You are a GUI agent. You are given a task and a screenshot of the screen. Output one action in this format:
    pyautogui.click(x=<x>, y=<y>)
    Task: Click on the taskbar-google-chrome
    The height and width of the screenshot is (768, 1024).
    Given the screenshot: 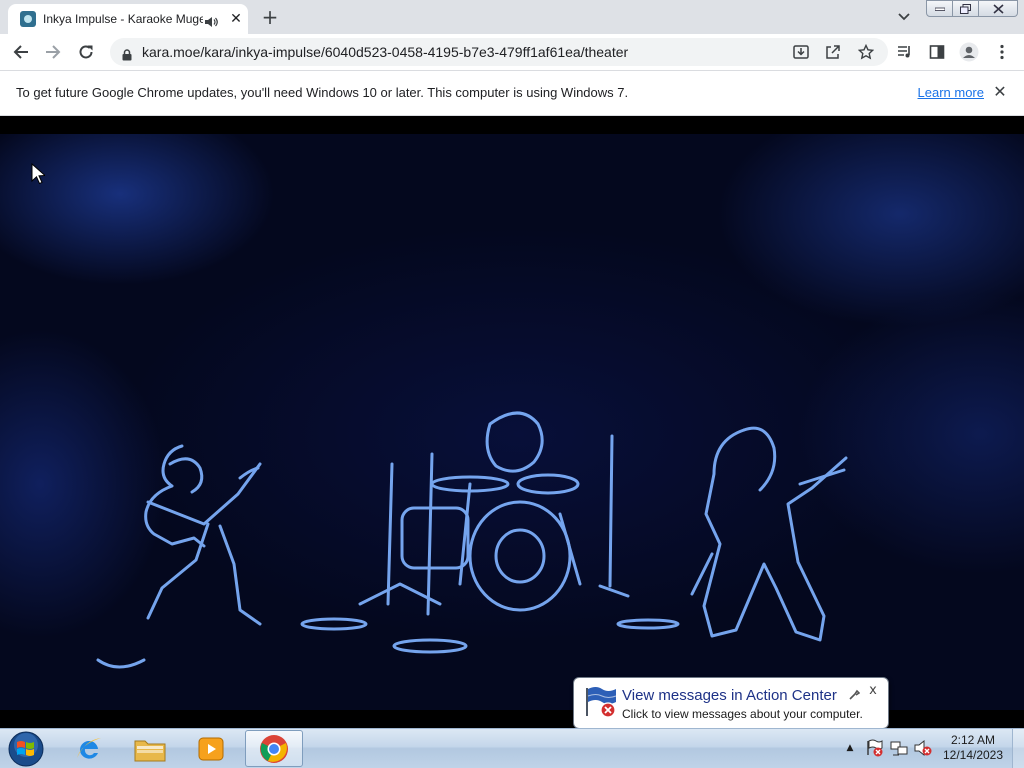 What is the action you would take?
    pyautogui.click(x=274, y=748)
    